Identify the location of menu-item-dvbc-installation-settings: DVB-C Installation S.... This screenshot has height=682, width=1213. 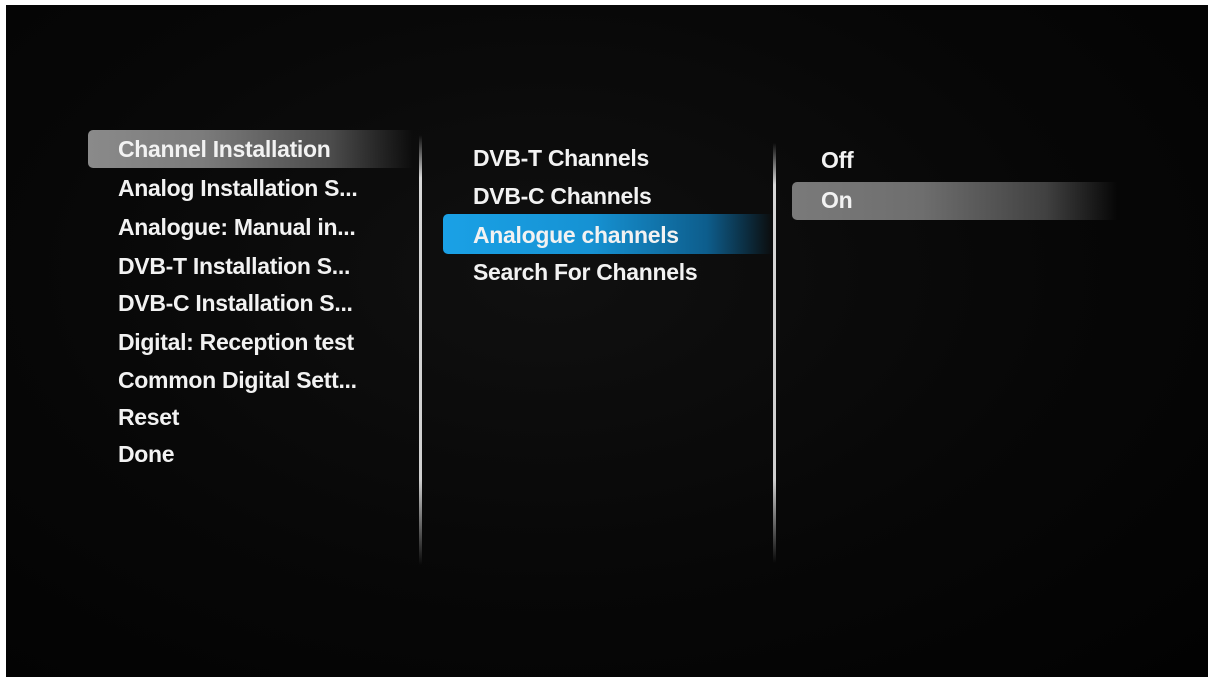
(235, 303).